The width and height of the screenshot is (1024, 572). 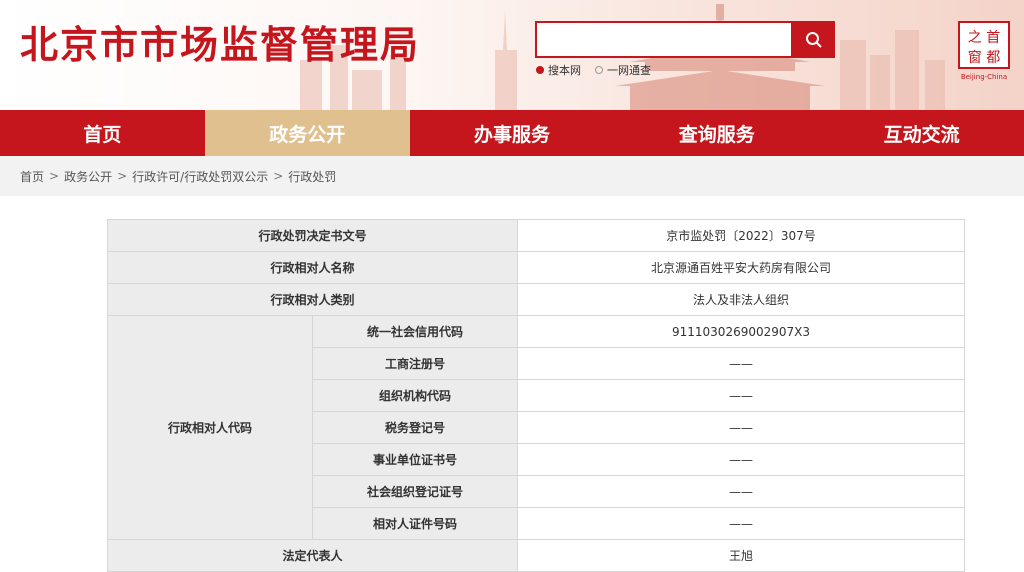 I want to click on table-row: 行政处罚决定书文号 京市监处罚〔2022〕307号, so click(x=536, y=235).